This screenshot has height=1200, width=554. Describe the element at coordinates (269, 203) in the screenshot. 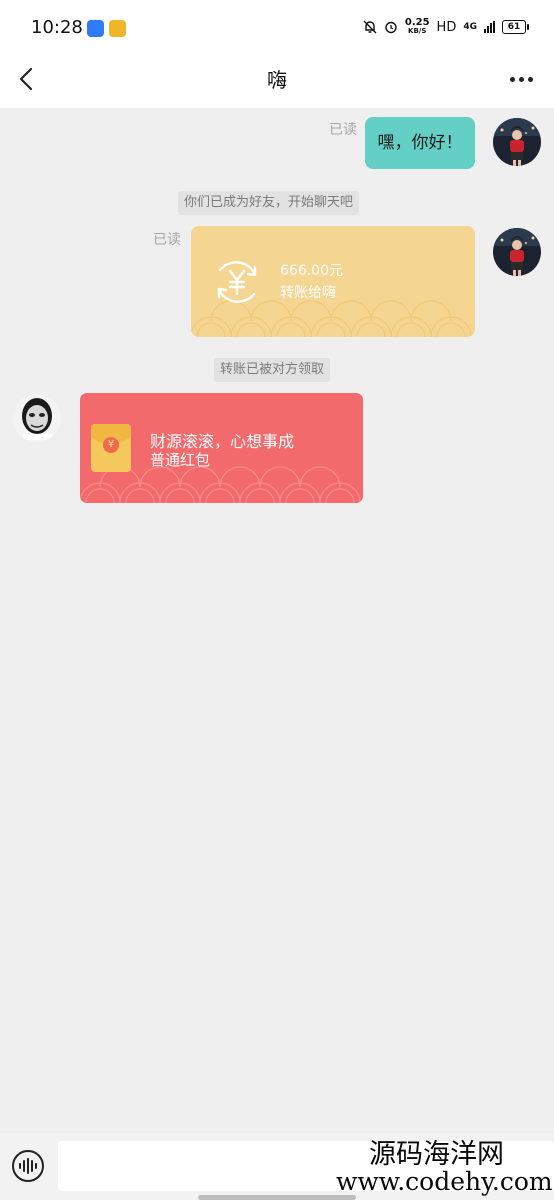

I see `system-tip: 你们已成为好友，开始聊天吧` at that location.